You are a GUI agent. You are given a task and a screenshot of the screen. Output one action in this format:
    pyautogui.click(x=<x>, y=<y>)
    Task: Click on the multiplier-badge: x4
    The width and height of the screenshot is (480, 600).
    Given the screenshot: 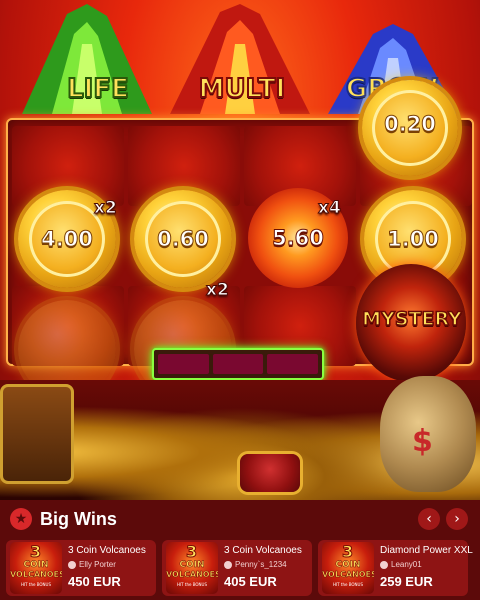 What is the action you would take?
    pyautogui.click(x=330, y=208)
    